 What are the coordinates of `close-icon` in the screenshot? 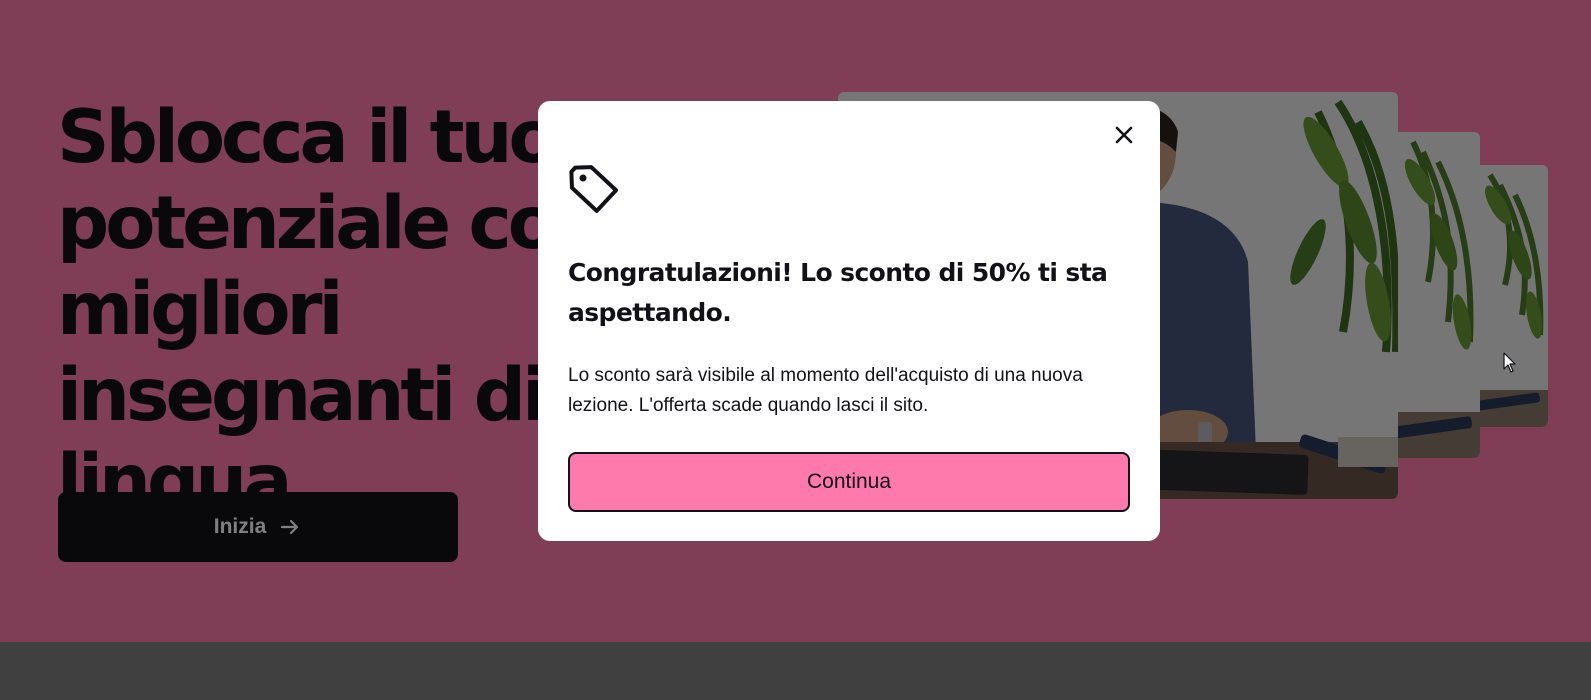 It's located at (1124, 137).